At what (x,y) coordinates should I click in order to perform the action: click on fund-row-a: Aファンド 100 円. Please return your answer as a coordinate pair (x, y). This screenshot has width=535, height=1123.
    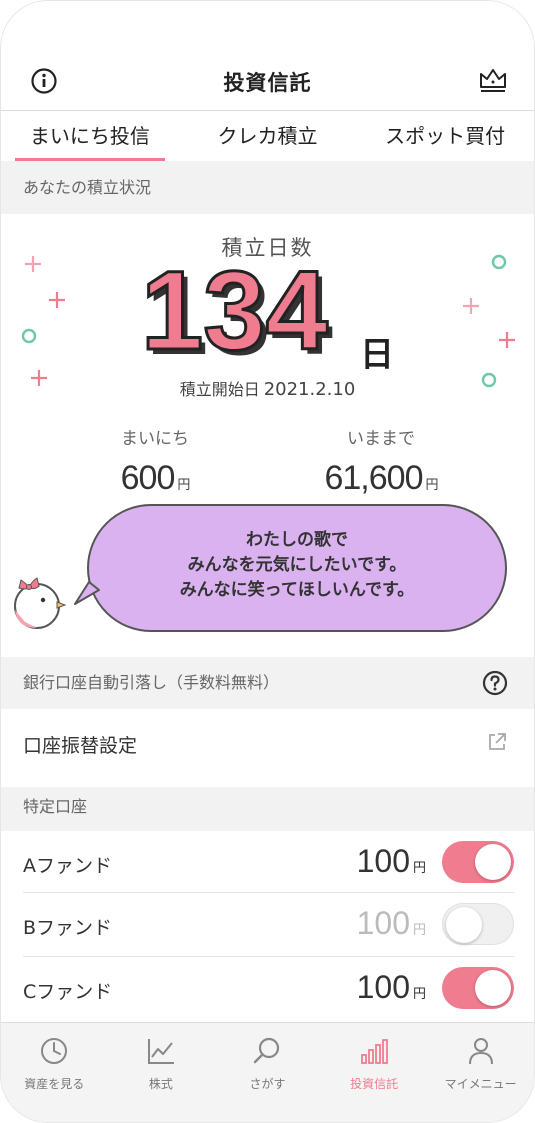
    Looking at the image, I should click on (267, 862).